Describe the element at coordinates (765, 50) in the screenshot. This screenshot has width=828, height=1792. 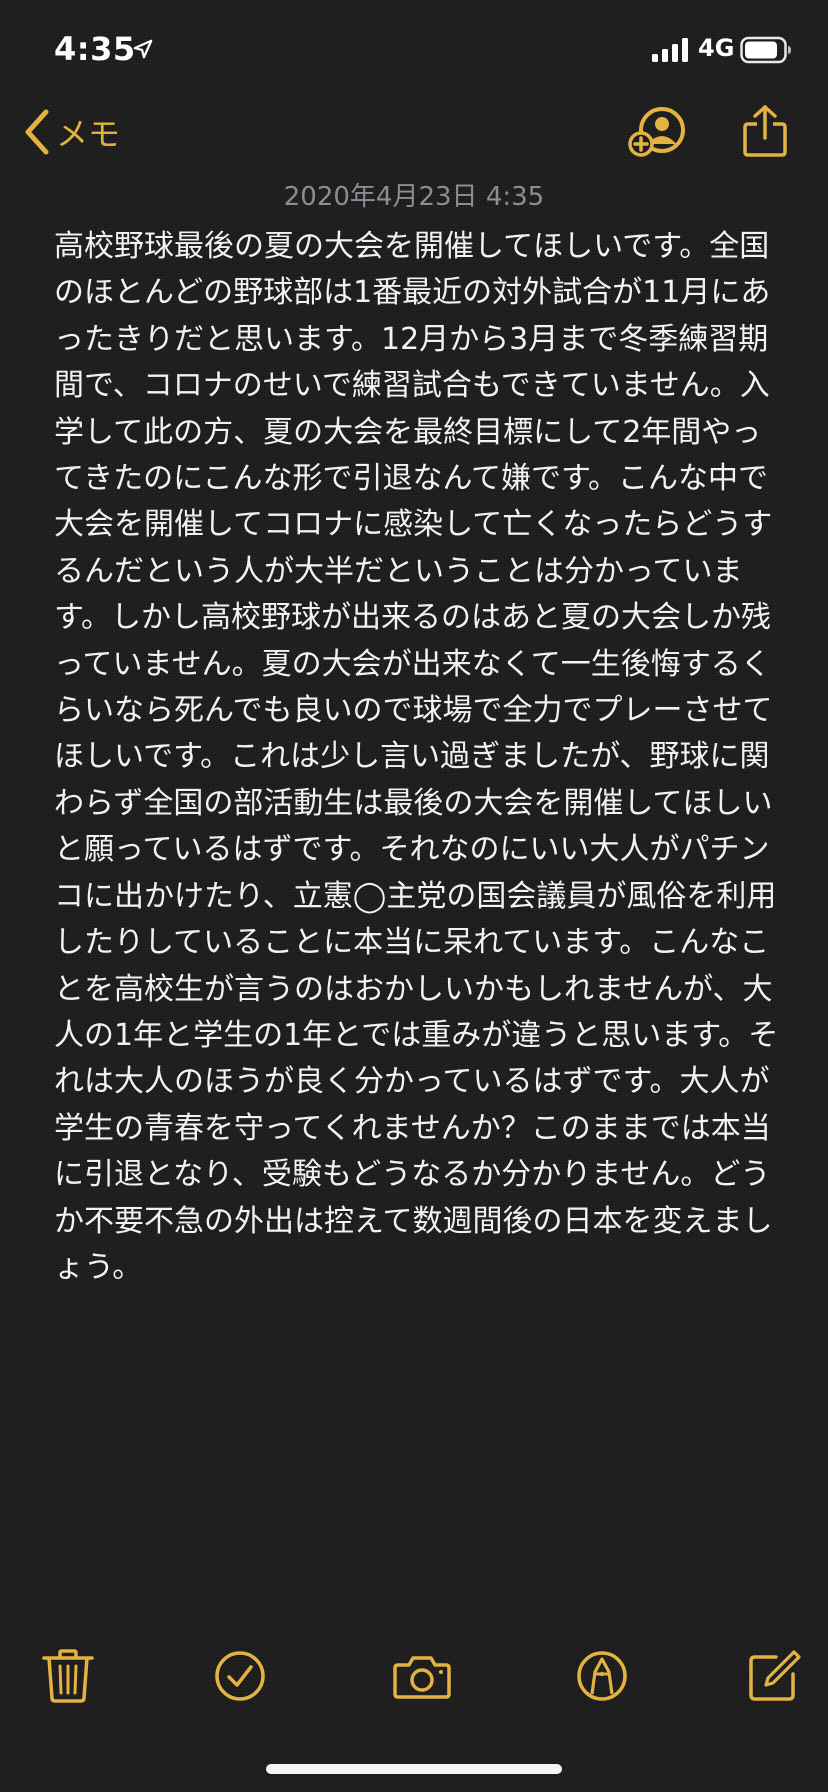
I see `battery-icon` at that location.